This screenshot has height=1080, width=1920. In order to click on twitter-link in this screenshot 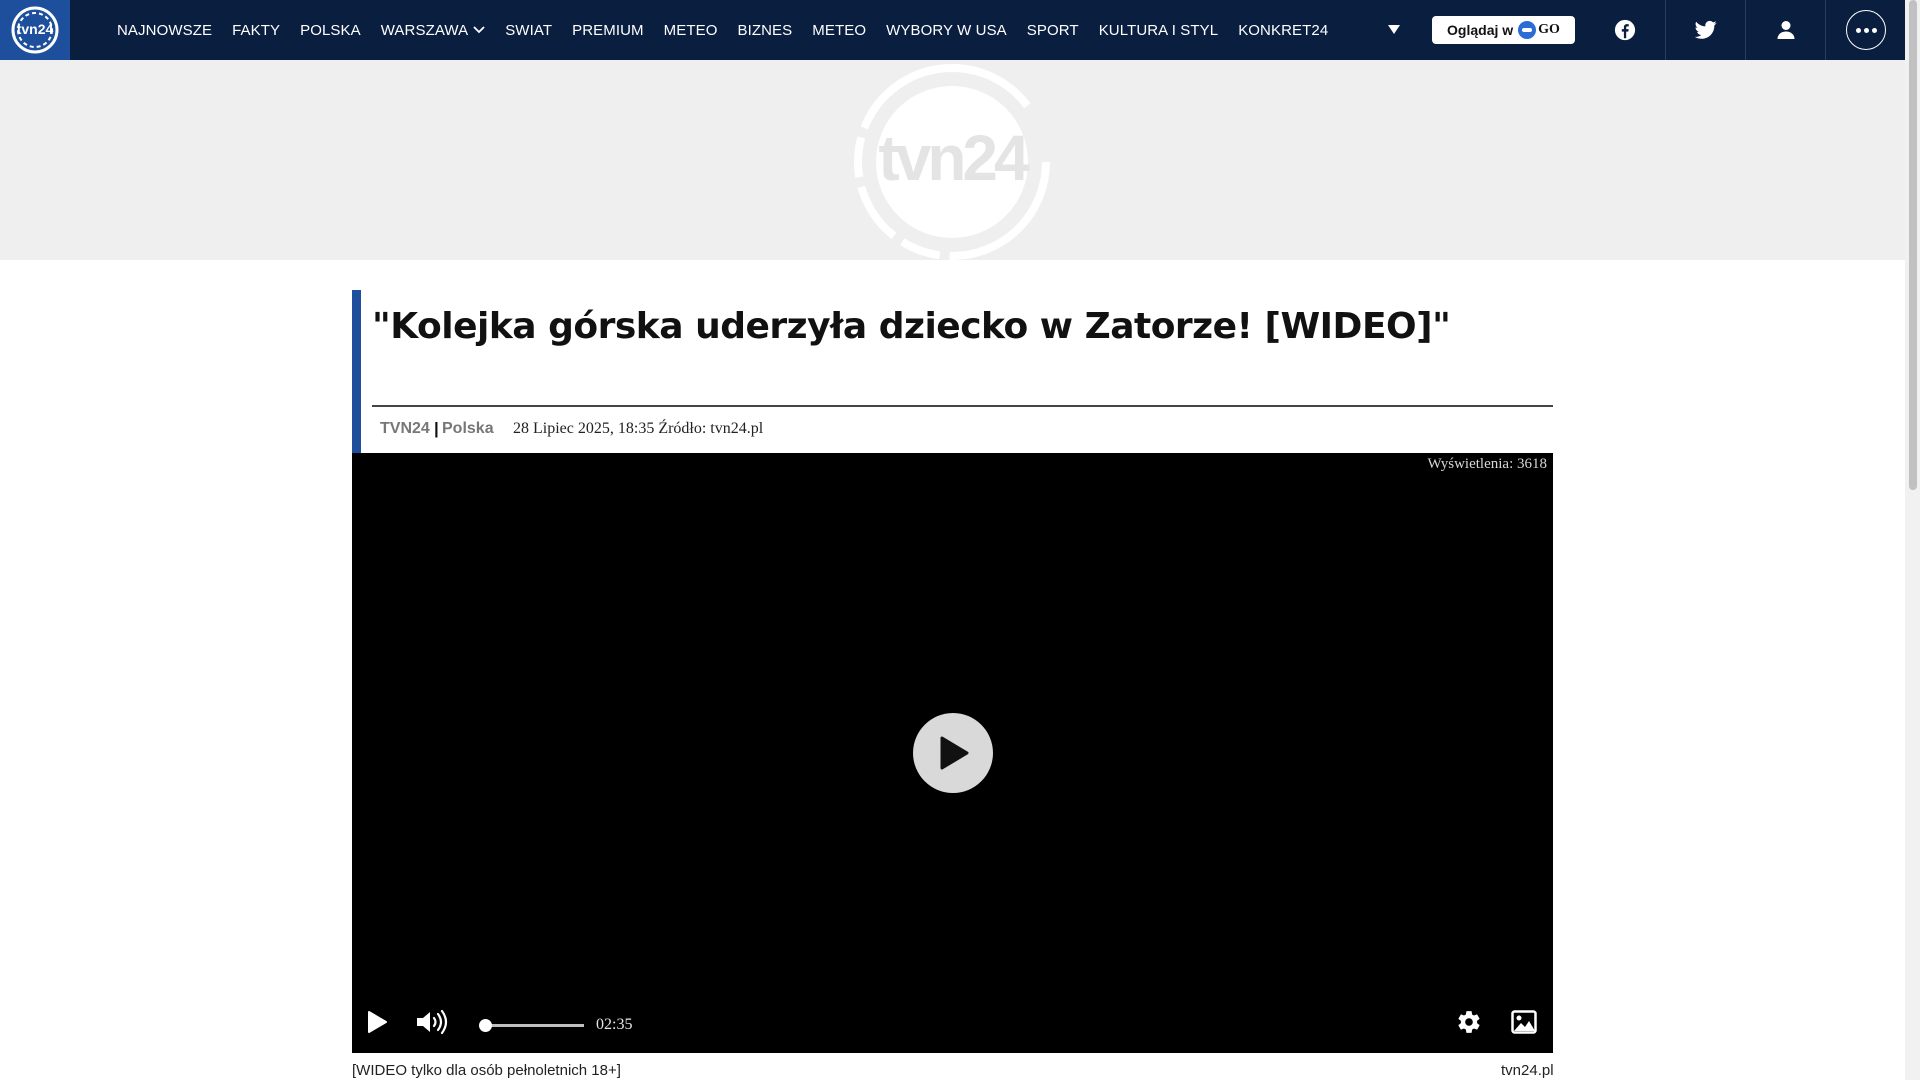, I will do `click(1706, 30)`.